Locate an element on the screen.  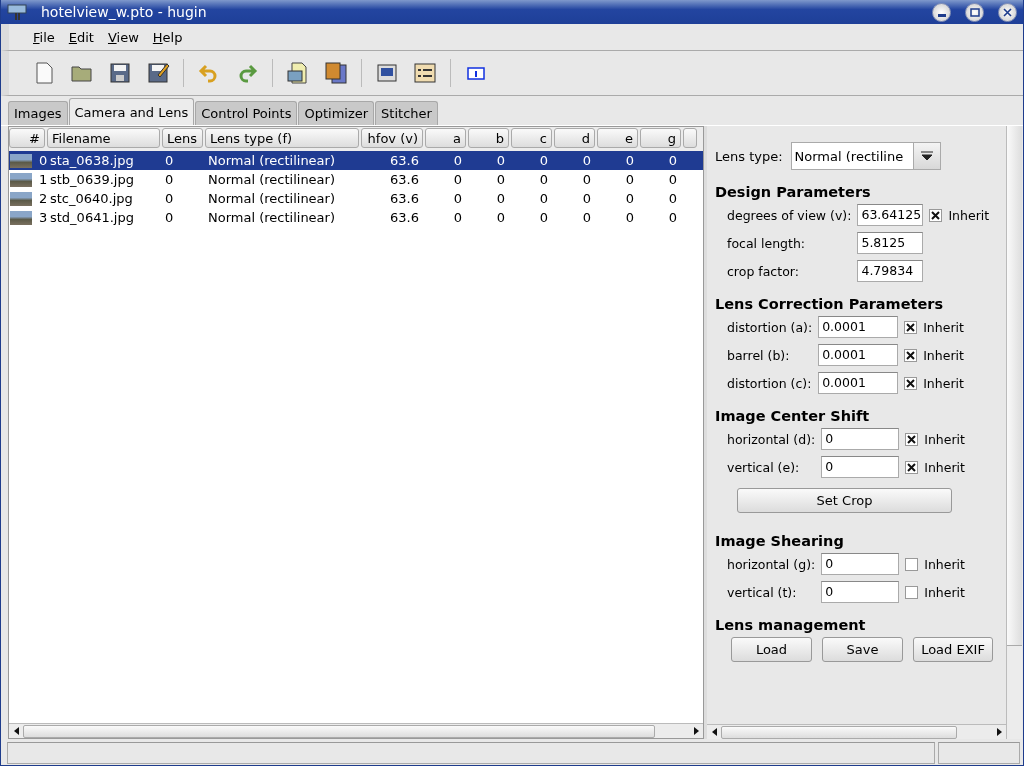
column-header: e is located at coordinates (617, 138).